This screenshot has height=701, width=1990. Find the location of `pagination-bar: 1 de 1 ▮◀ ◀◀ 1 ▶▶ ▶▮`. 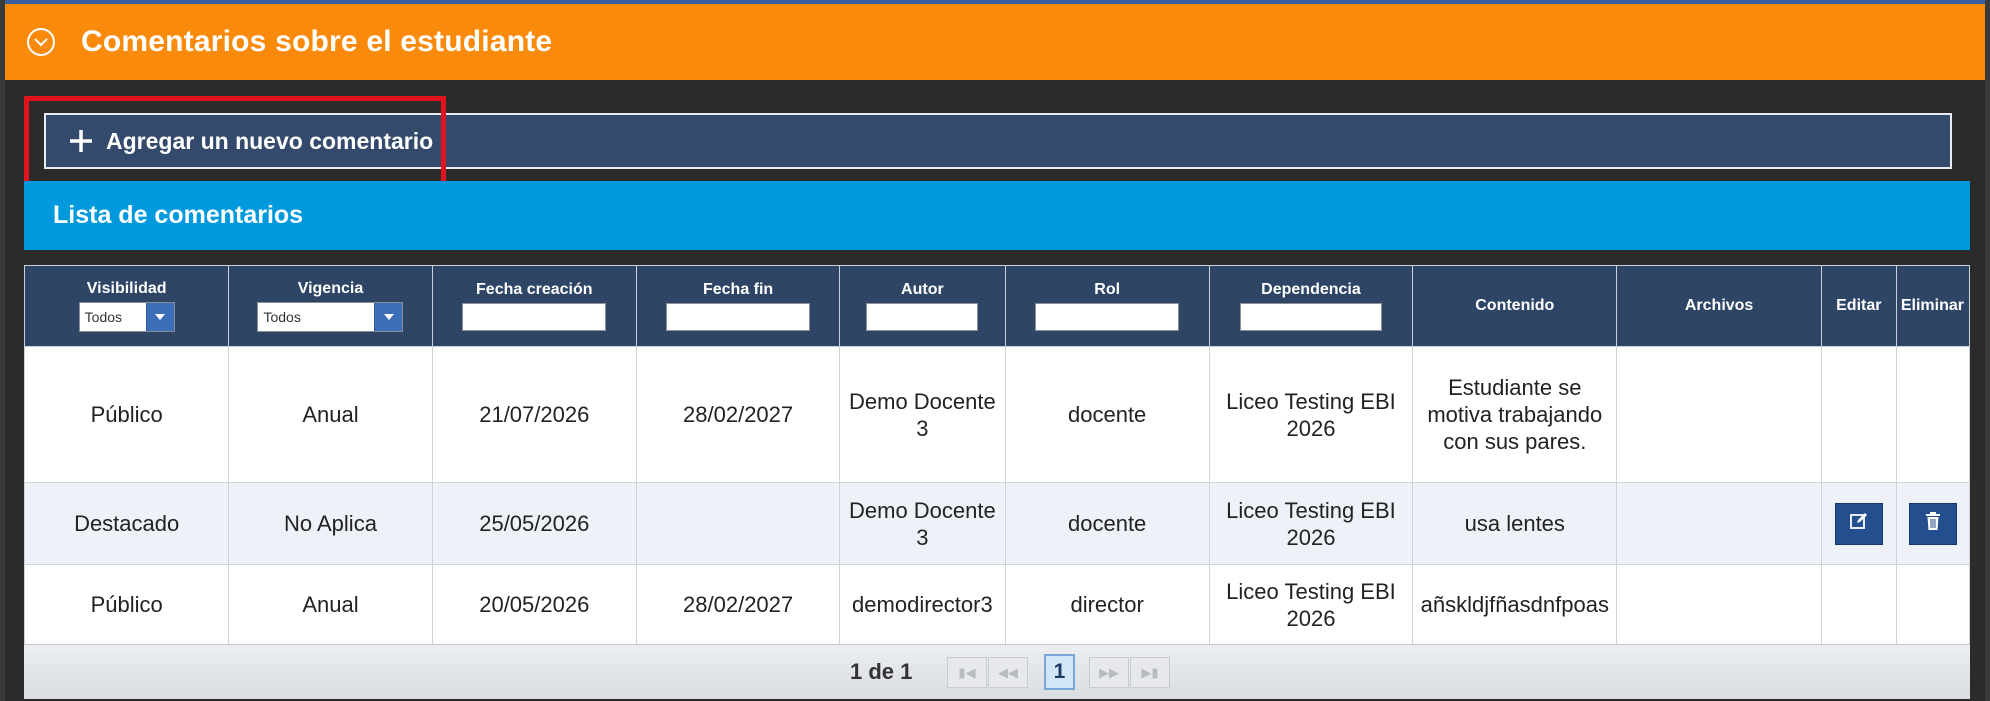

pagination-bar: 1 de 1 ▮◀ ◀◀ 1 ▶▶ ▶▮ is located at coordinates (997, 671).